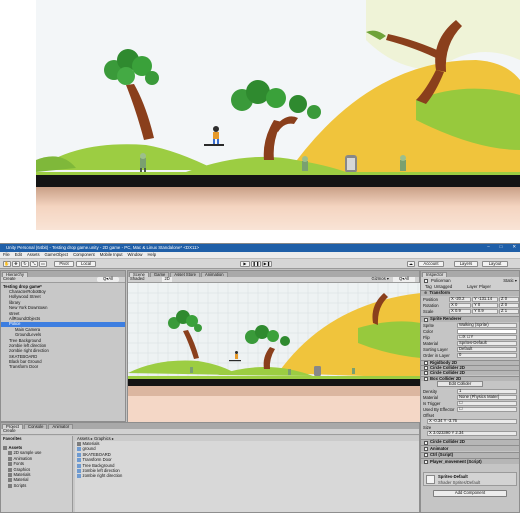  What do you see at coordinates (470, 454) in the screenshot?
I see `component-header: Ctrl (Script)` at bounding box center [470, 454].